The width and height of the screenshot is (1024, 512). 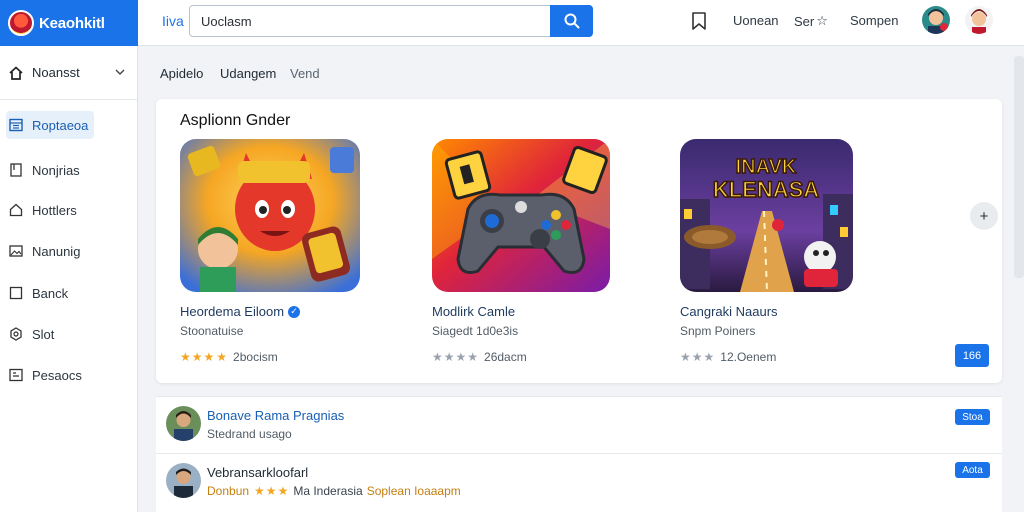 What do you see at coordinates (766, 189) in the screenshot?
I see `art-title-line2: KLENASA` at bounding box center [766, 189].